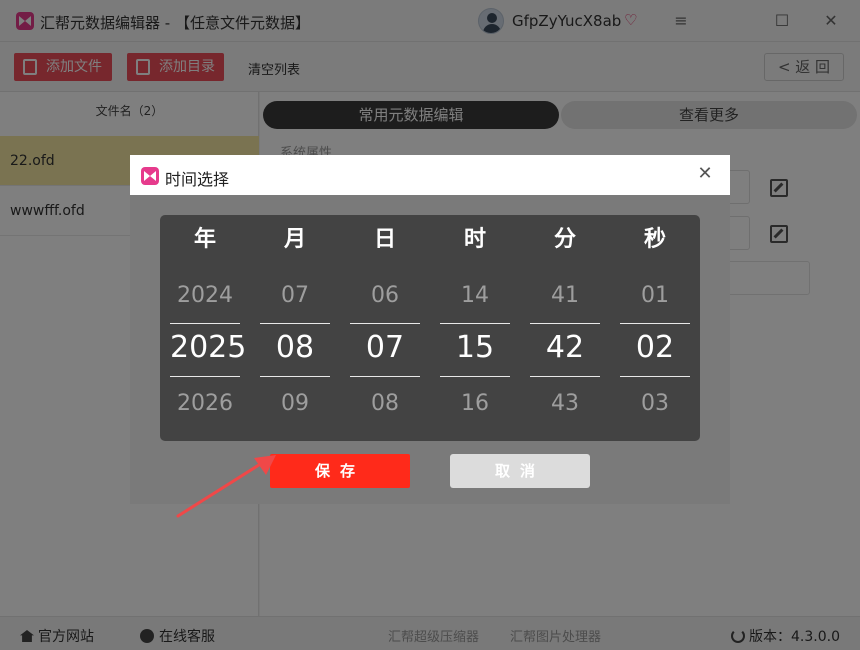 Image resolution: width=860 pixels, height=650 pixels. Describe the element at coordinates (226, 486) in the screenshot. I see `annotation-arrow-icon` at that location.